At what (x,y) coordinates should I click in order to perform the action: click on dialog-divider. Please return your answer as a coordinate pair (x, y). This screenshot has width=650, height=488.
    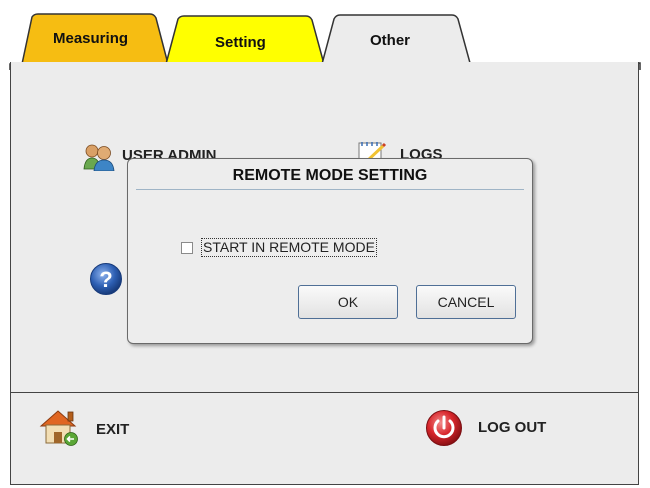
    Looking at the image, I should click on (330, 189).